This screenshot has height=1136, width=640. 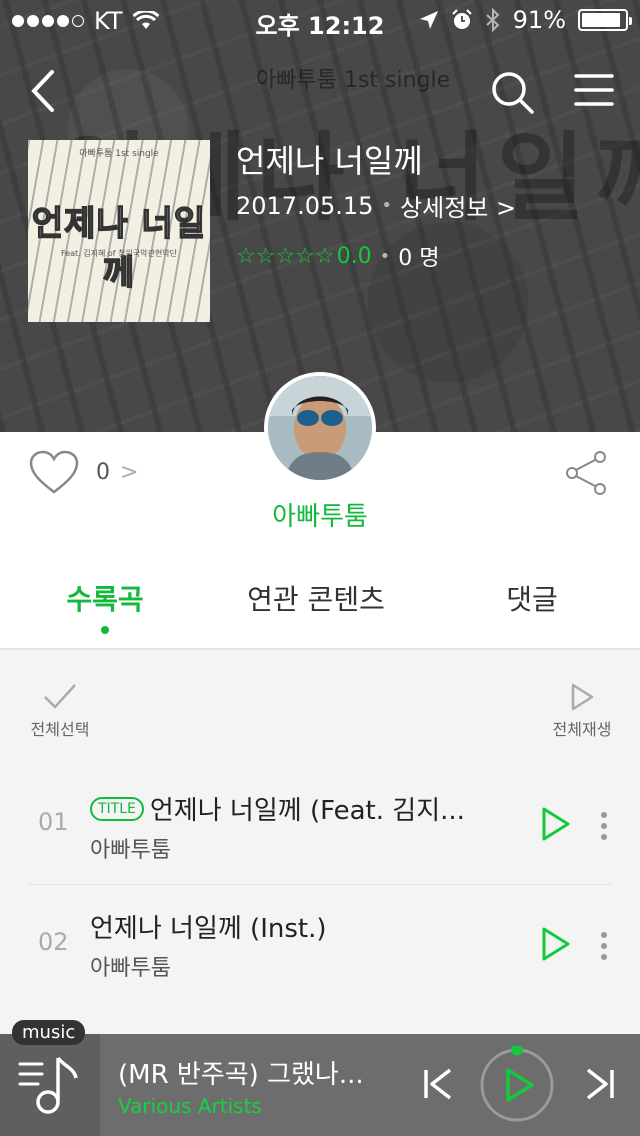 I want to click on tab-related-content: 연관 콘텐츠, so click(x=316, y=598).